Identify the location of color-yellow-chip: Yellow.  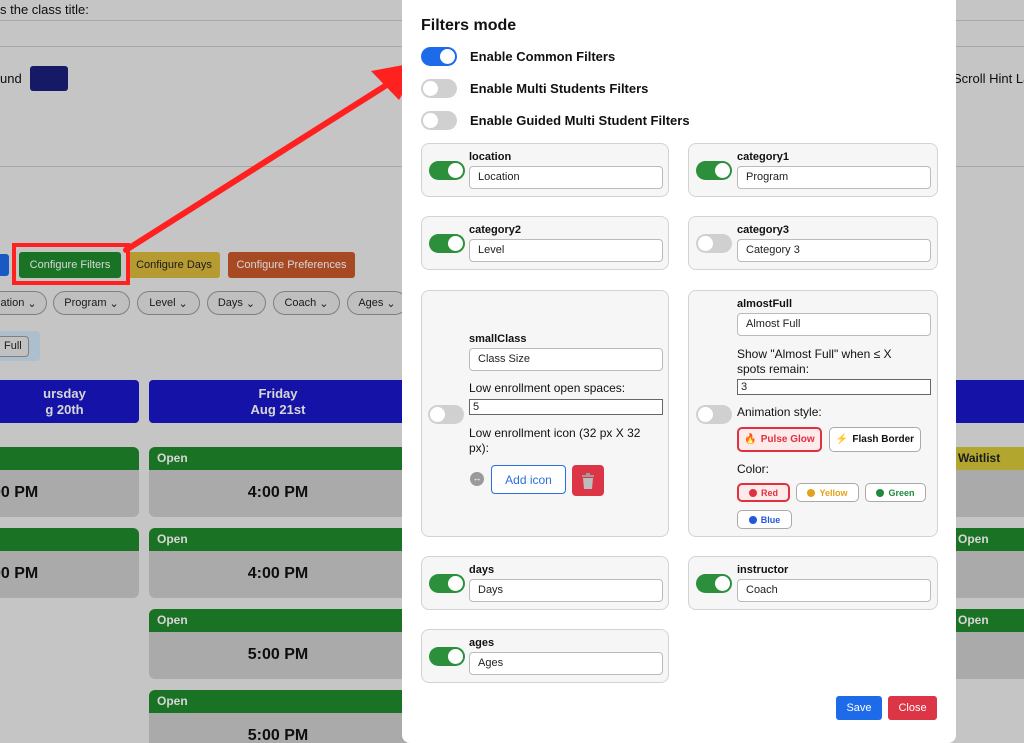
(827, 492).